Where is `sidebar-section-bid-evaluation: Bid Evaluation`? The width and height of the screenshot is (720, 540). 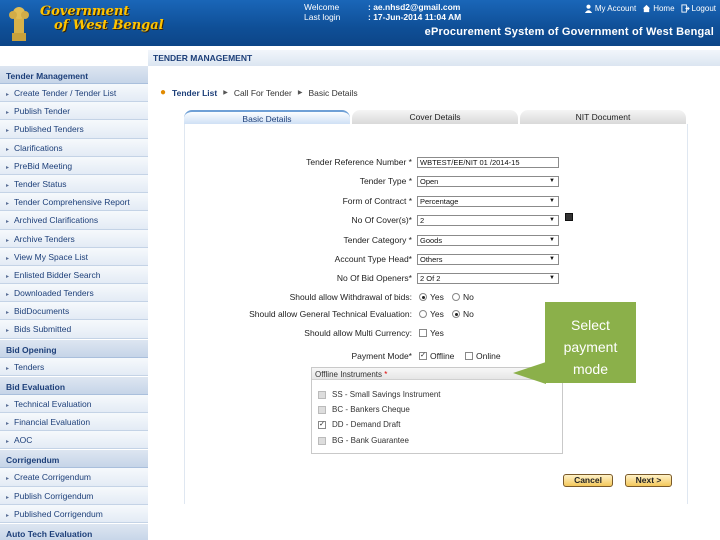
sidebar-section-bid-evaluation: Bid Evaluation is located at coordinates (74, 385).